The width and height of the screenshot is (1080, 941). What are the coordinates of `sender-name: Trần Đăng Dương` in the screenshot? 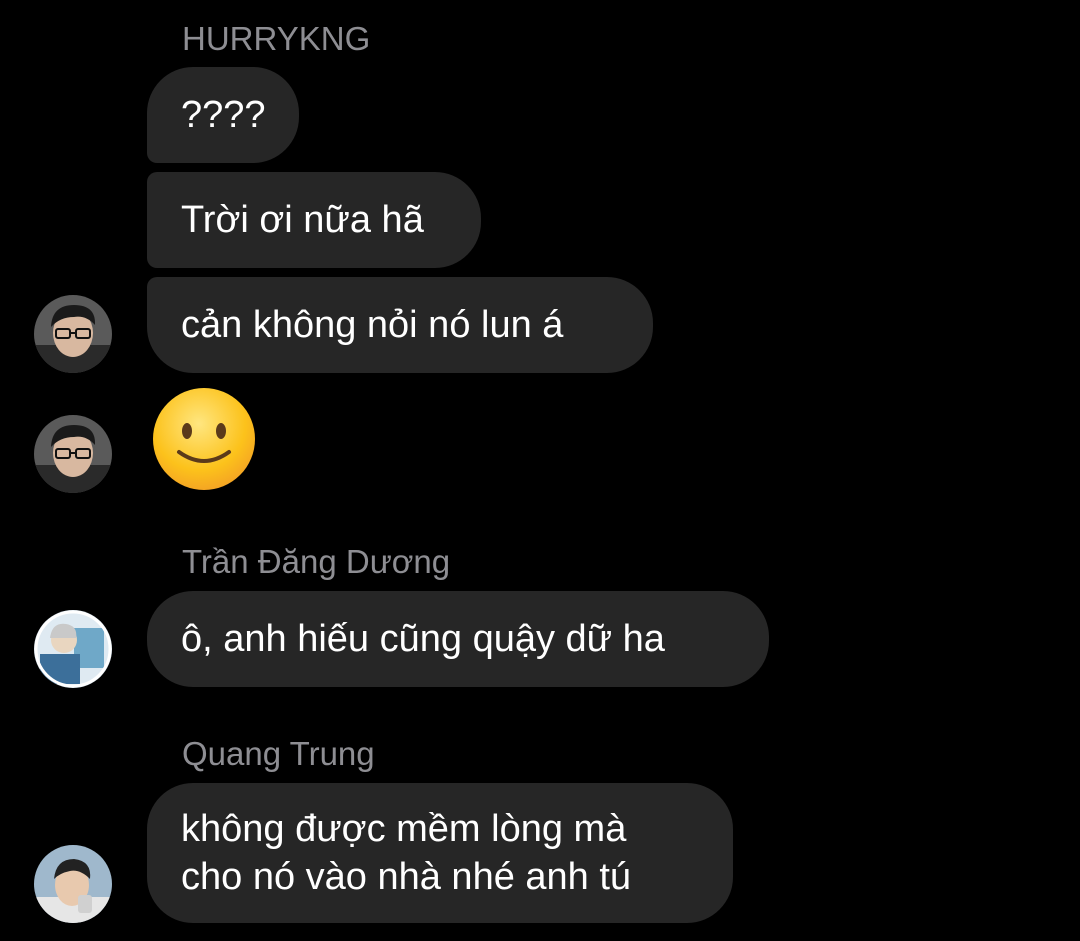 It's located at (316, 561).